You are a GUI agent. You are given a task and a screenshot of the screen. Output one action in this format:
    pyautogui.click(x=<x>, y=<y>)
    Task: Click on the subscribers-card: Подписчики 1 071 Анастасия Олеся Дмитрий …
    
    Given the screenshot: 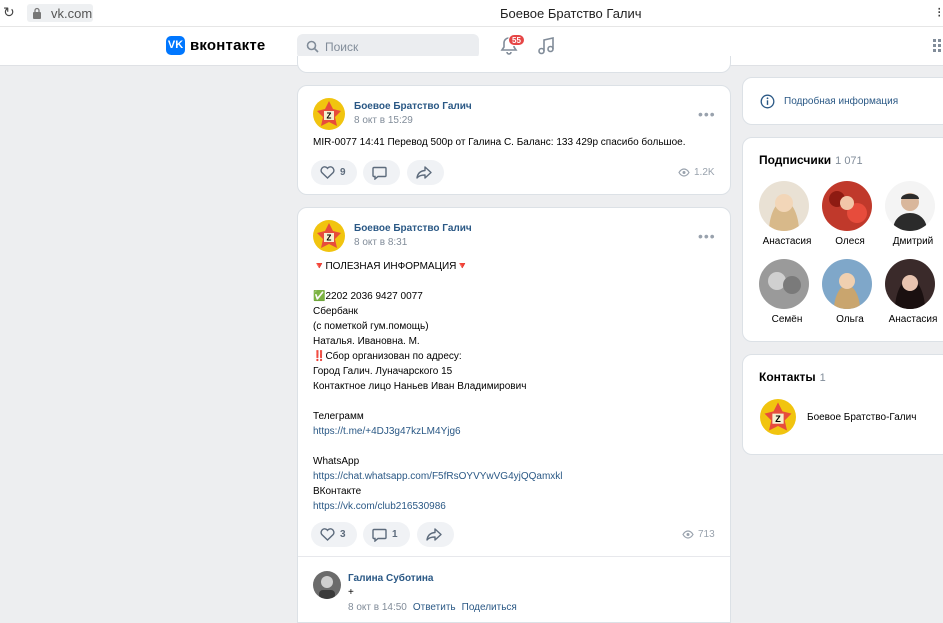 What is the action you would take?
    pyautogui.click(x=842, y=239)
    